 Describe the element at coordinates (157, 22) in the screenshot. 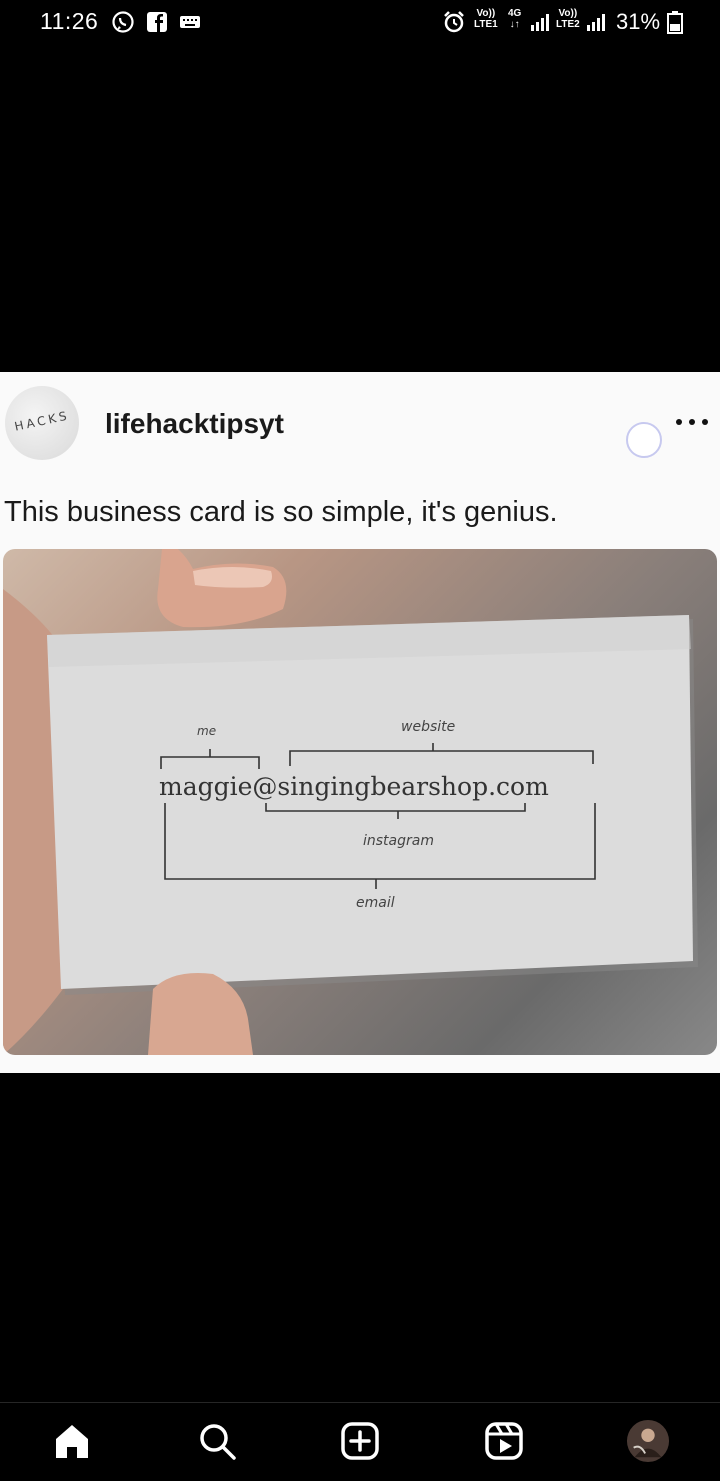

I see `facebook-icon` at that location.